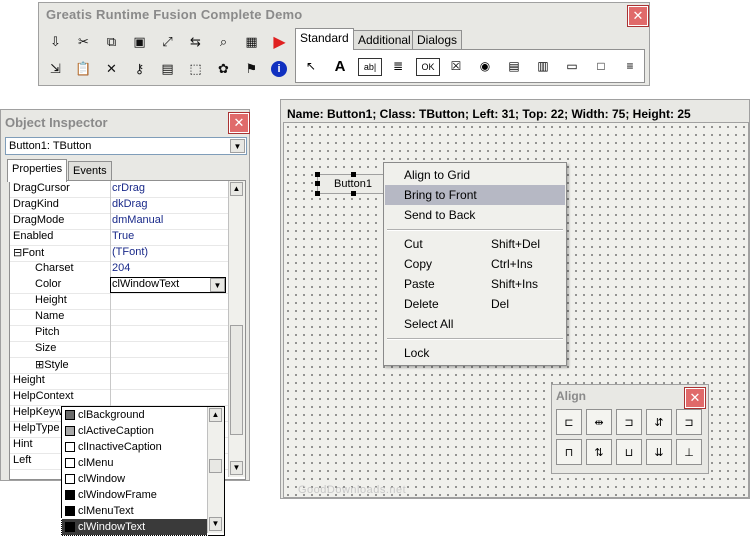 This screenshot has height=536, width=752. What do you see at coordinates (134, 415) in the screenshot?
I see `color-option: clBackground` at bounding box center [134, 415].